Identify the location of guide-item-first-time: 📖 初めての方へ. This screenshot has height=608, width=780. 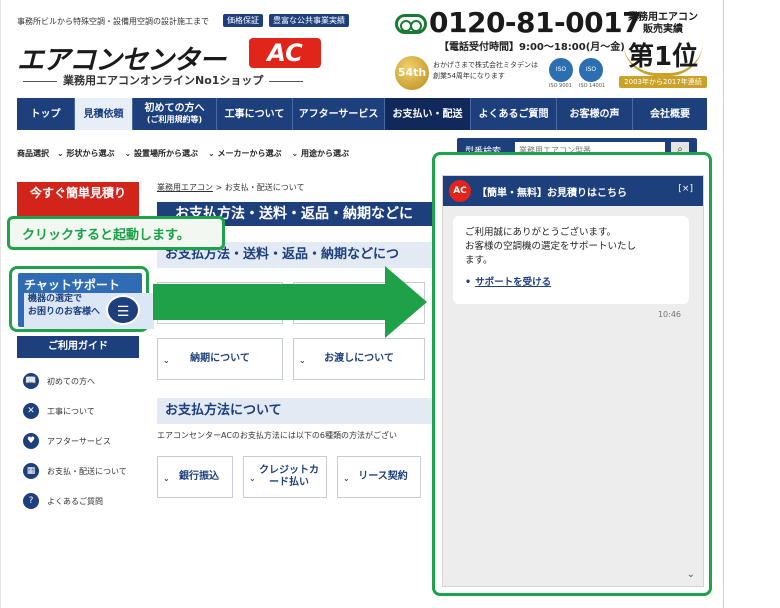
(82, 381).